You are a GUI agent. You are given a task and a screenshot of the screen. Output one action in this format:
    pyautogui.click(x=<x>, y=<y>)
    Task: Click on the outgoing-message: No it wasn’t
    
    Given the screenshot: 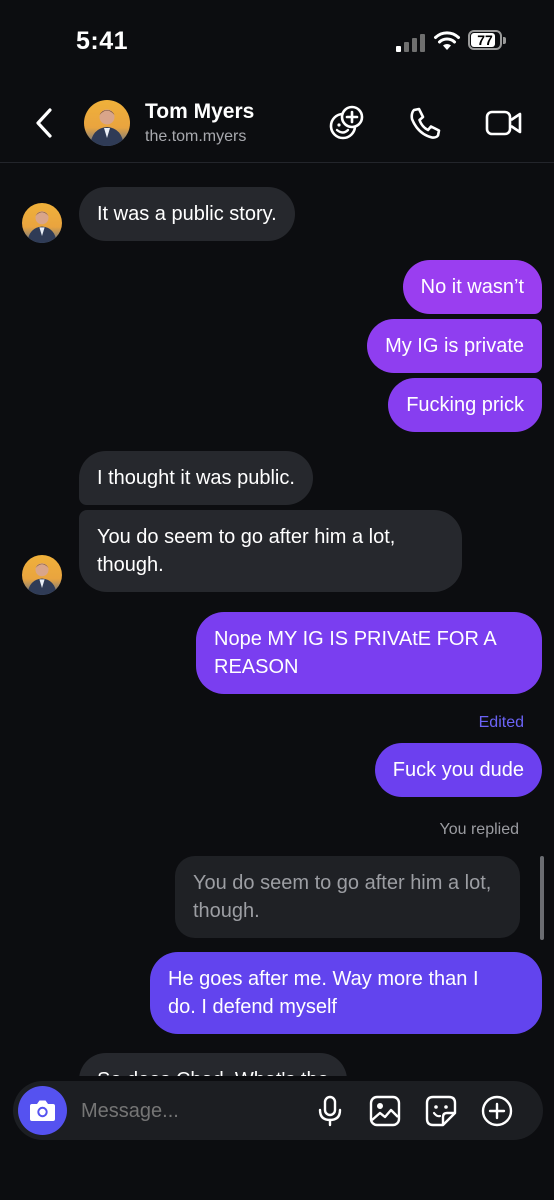 What is the action you would take?
    pyautogui.click(x=472, y=287)
    